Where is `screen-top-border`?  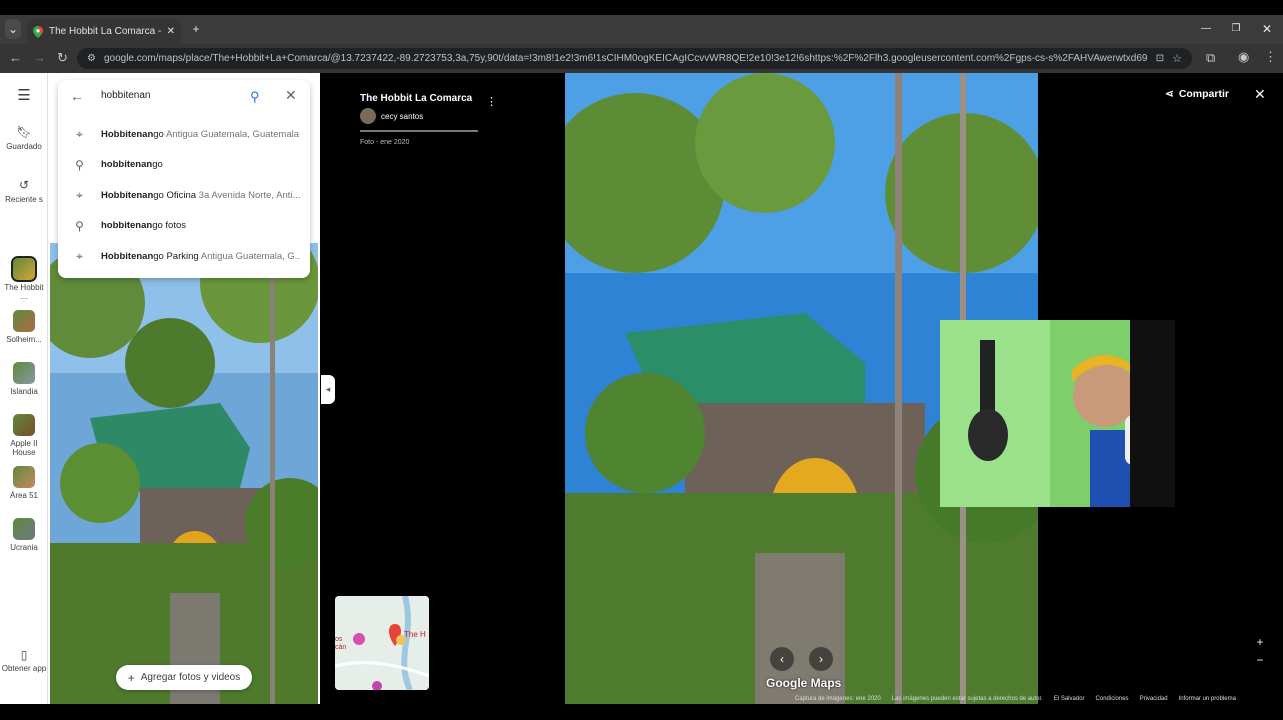
screen-top-border is located at coordinates (641, 7).